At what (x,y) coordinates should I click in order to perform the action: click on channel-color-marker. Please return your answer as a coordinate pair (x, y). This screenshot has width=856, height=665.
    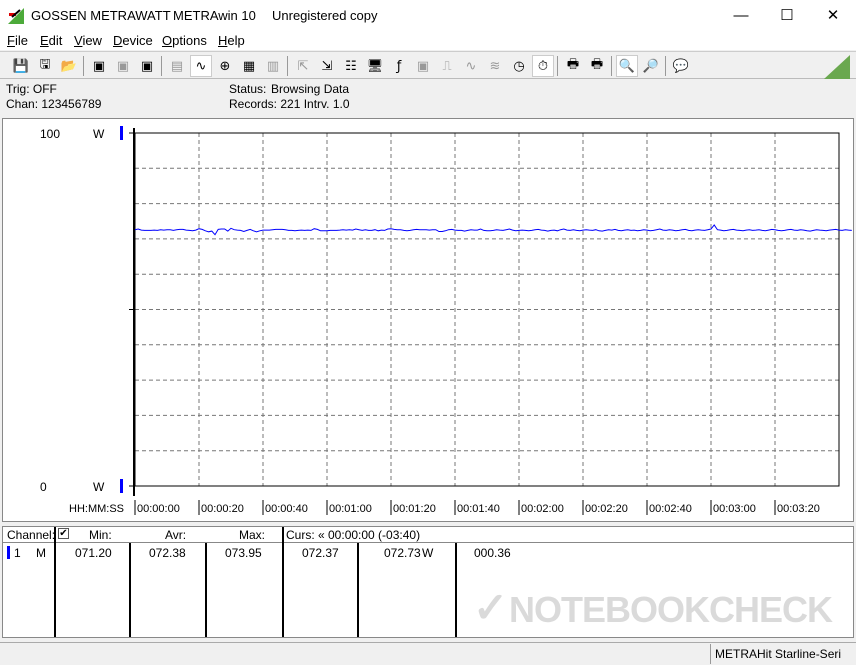
    Looking at the image, I should click on (8, 552).